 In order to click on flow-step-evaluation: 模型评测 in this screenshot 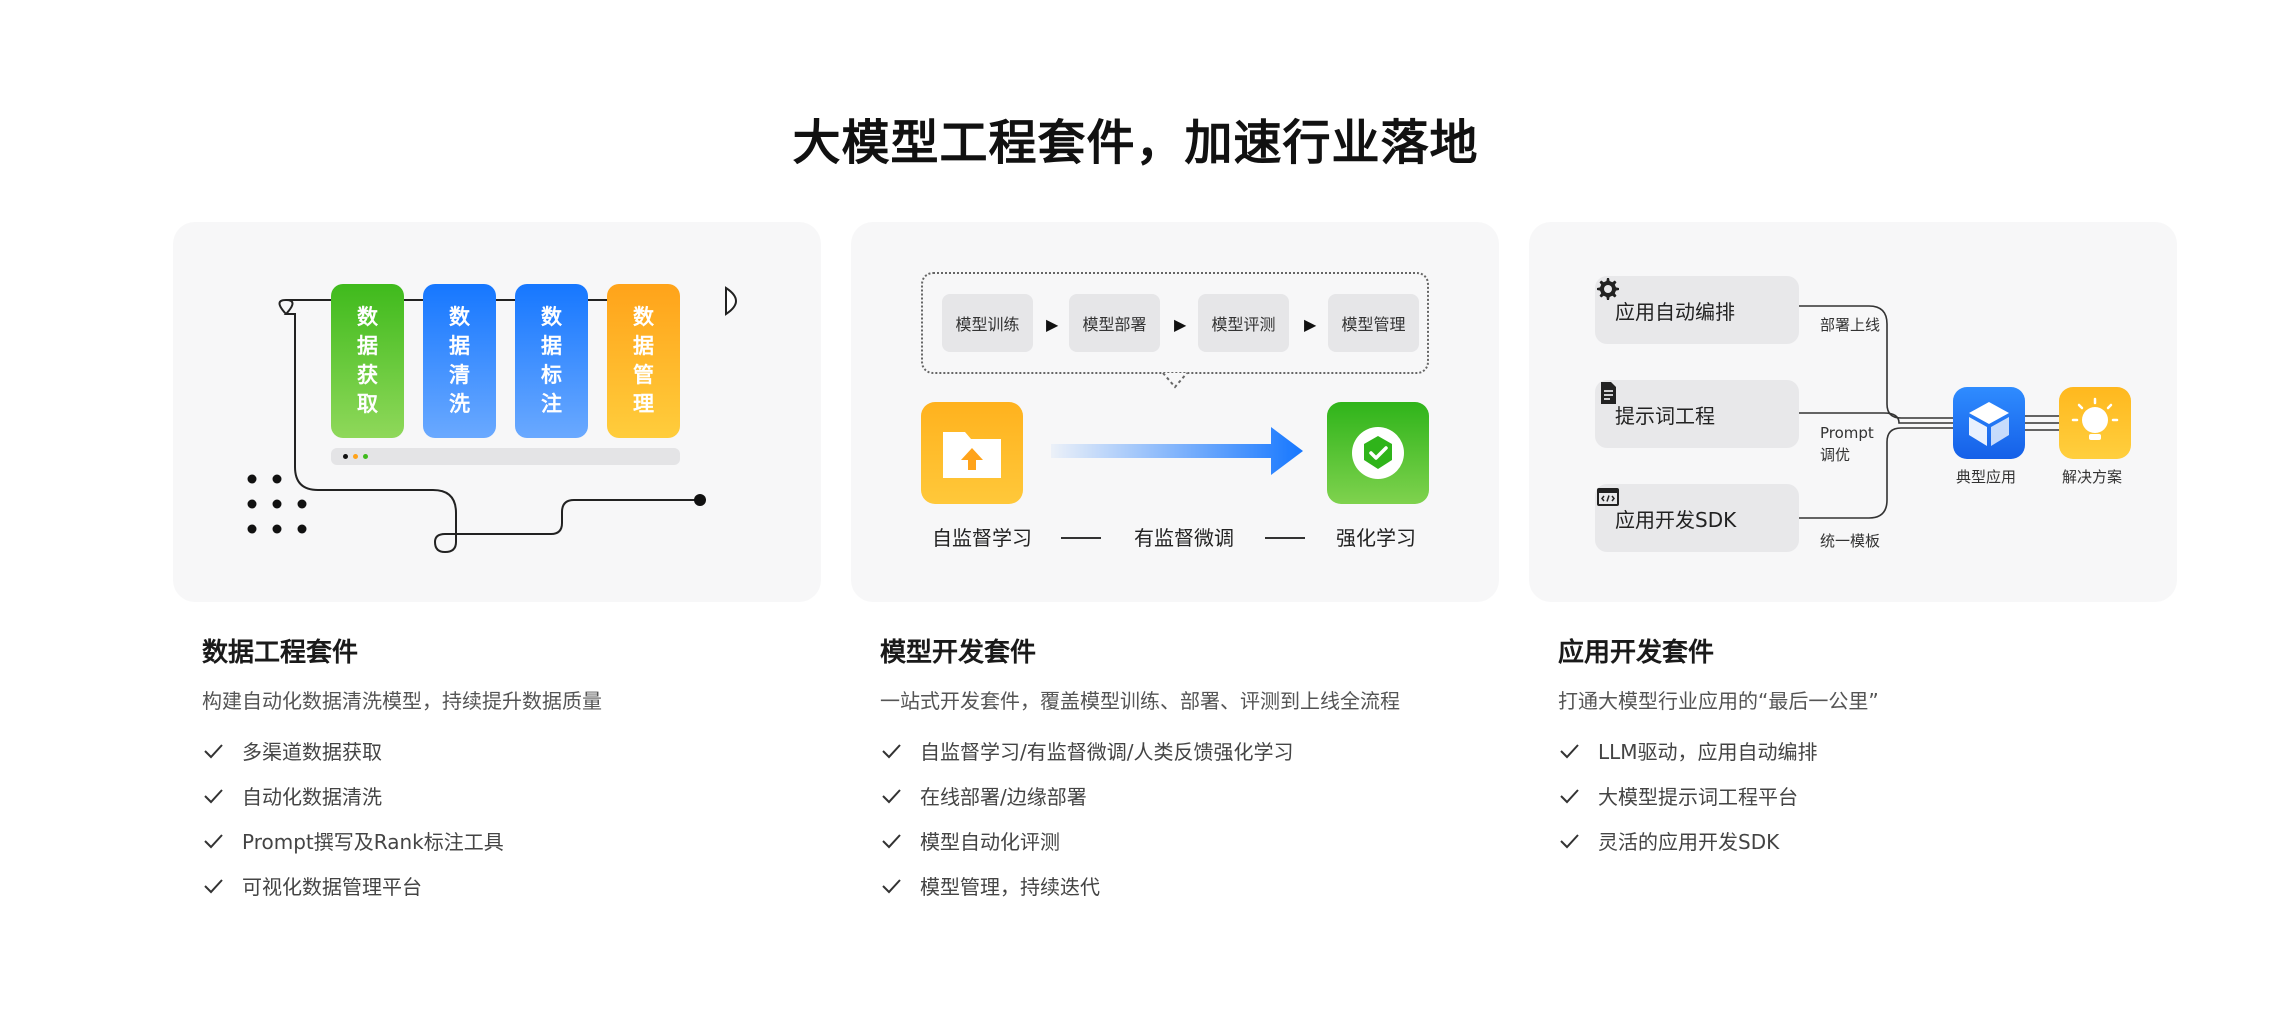, I will do `click(1243, 323)`.